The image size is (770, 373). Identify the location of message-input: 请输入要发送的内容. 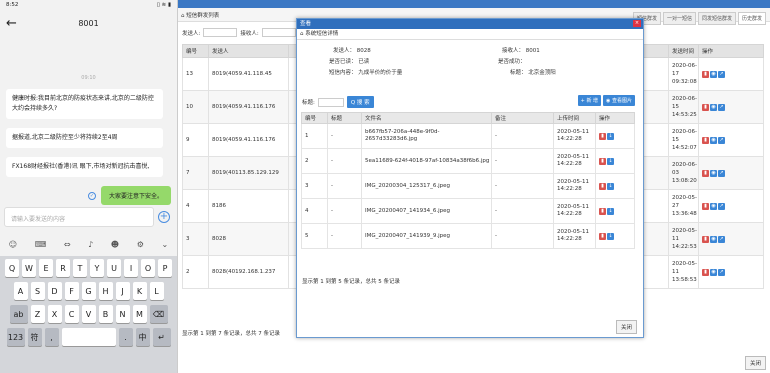
(79, 217).